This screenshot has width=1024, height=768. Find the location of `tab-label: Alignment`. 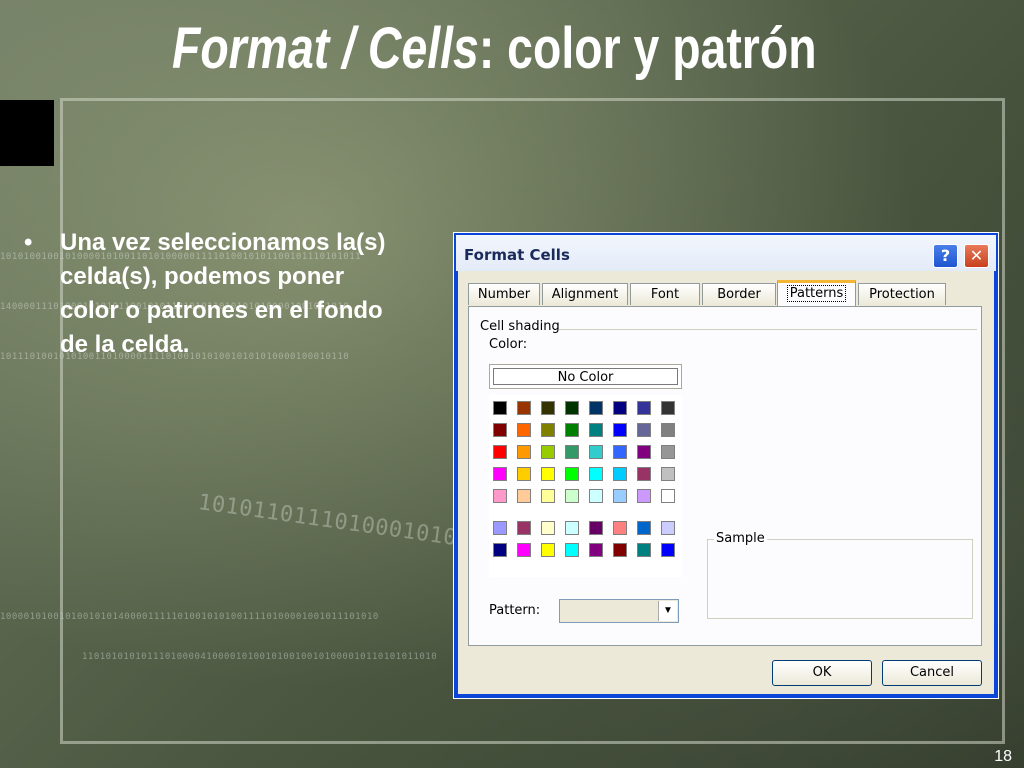

tab-label: Alignment is located at coordinates (585, 294).